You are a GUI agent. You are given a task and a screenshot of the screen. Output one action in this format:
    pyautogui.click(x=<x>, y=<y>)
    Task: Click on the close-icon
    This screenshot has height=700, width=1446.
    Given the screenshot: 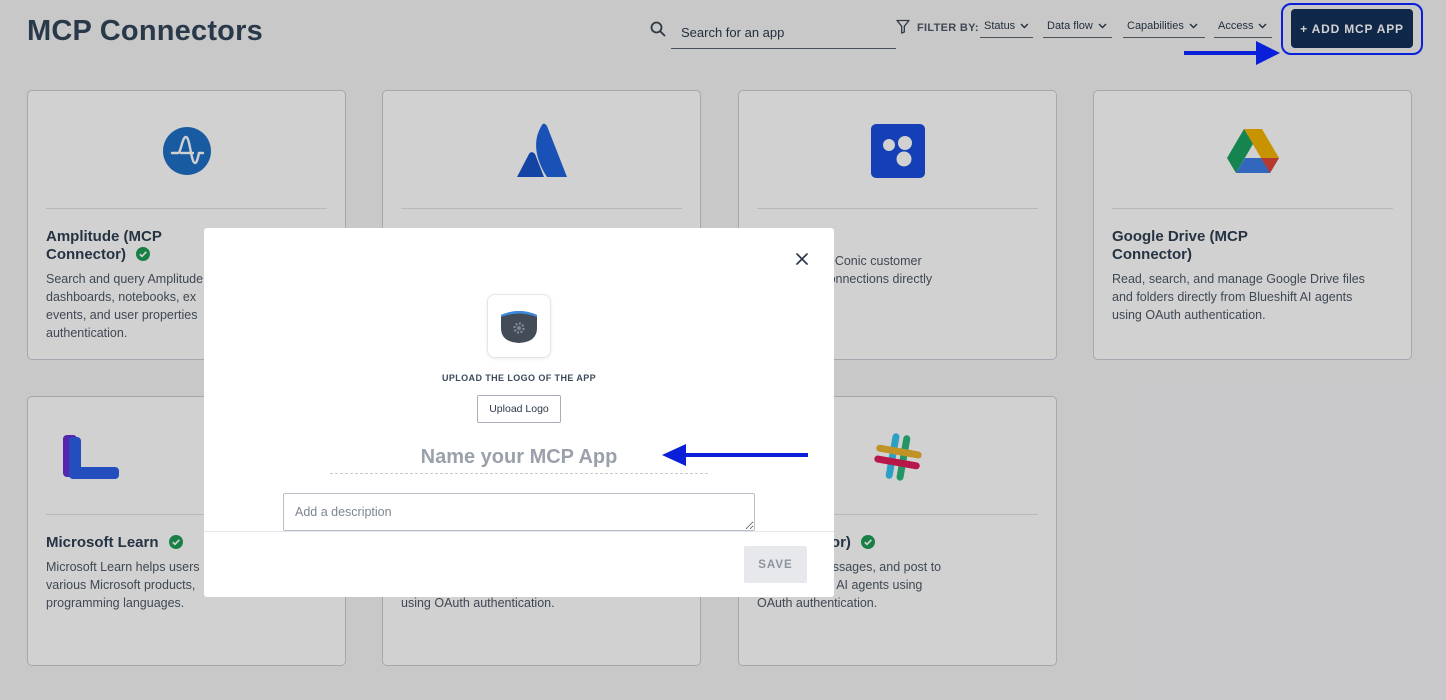 What is the action you would take?
    pyautogui.click(x=802, y=259)
    